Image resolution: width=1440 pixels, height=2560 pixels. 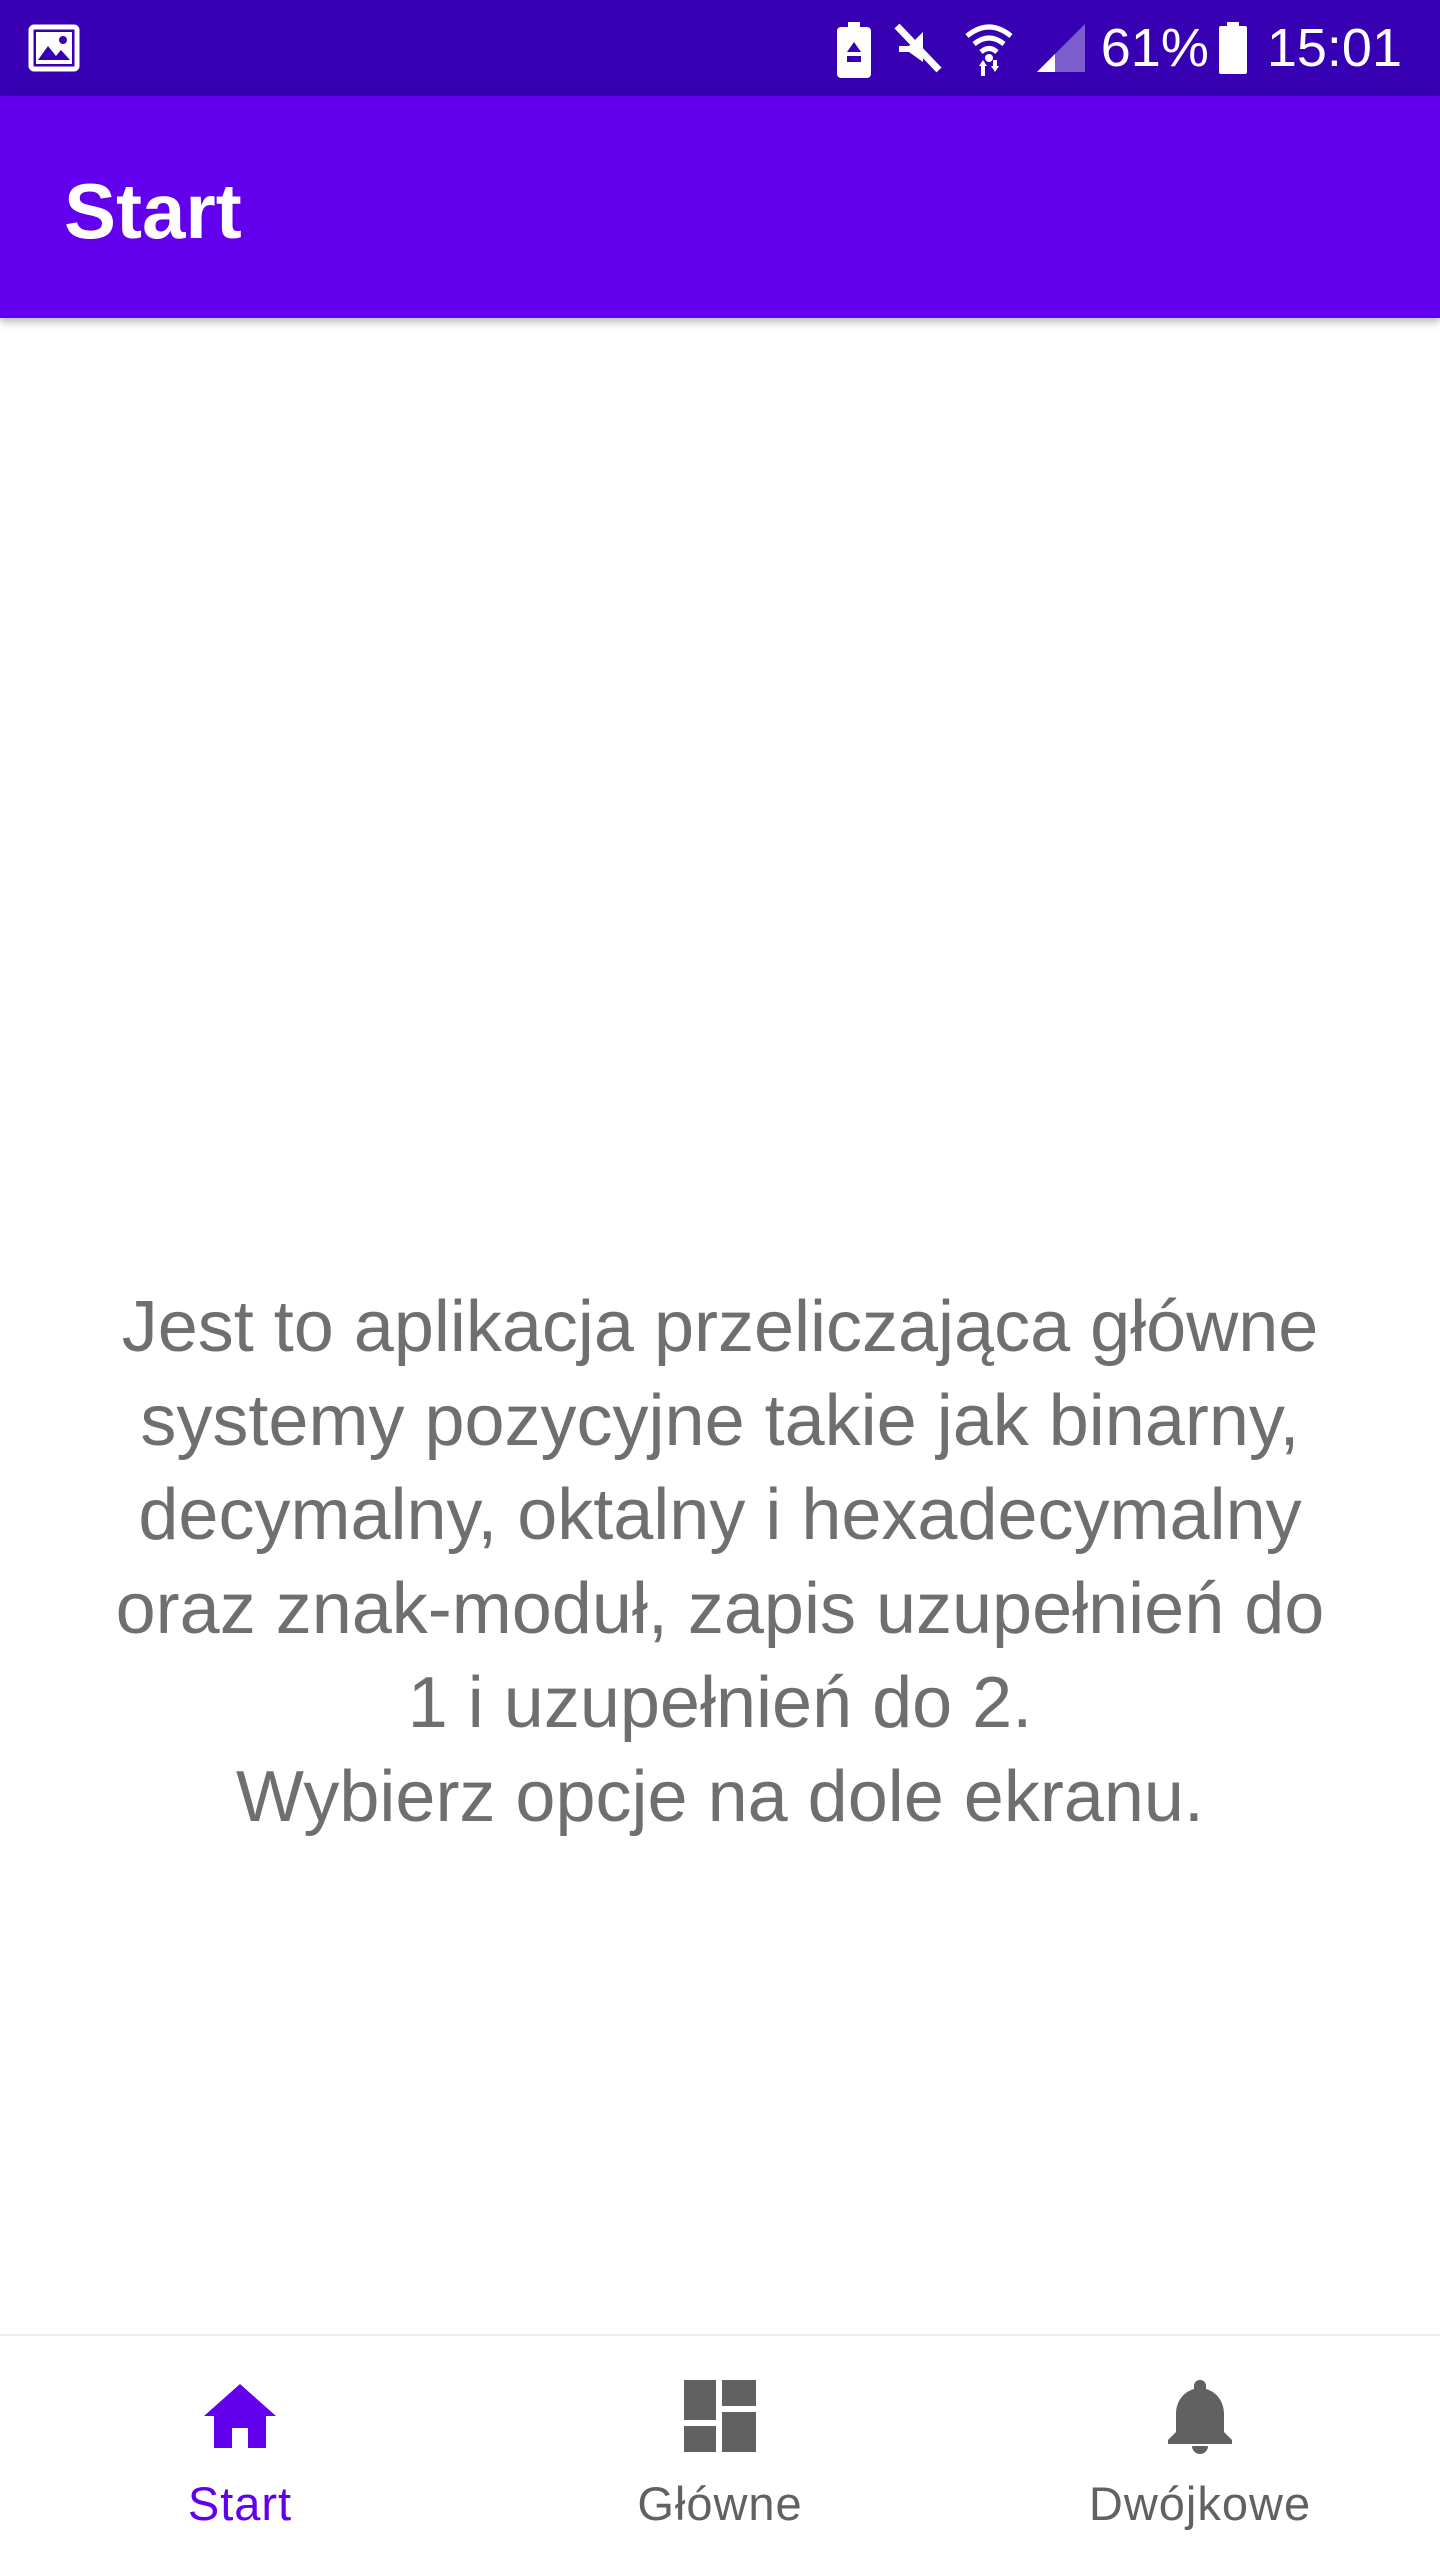 I want to click on nav-label-start: Start, so click(x=240, y=2503).